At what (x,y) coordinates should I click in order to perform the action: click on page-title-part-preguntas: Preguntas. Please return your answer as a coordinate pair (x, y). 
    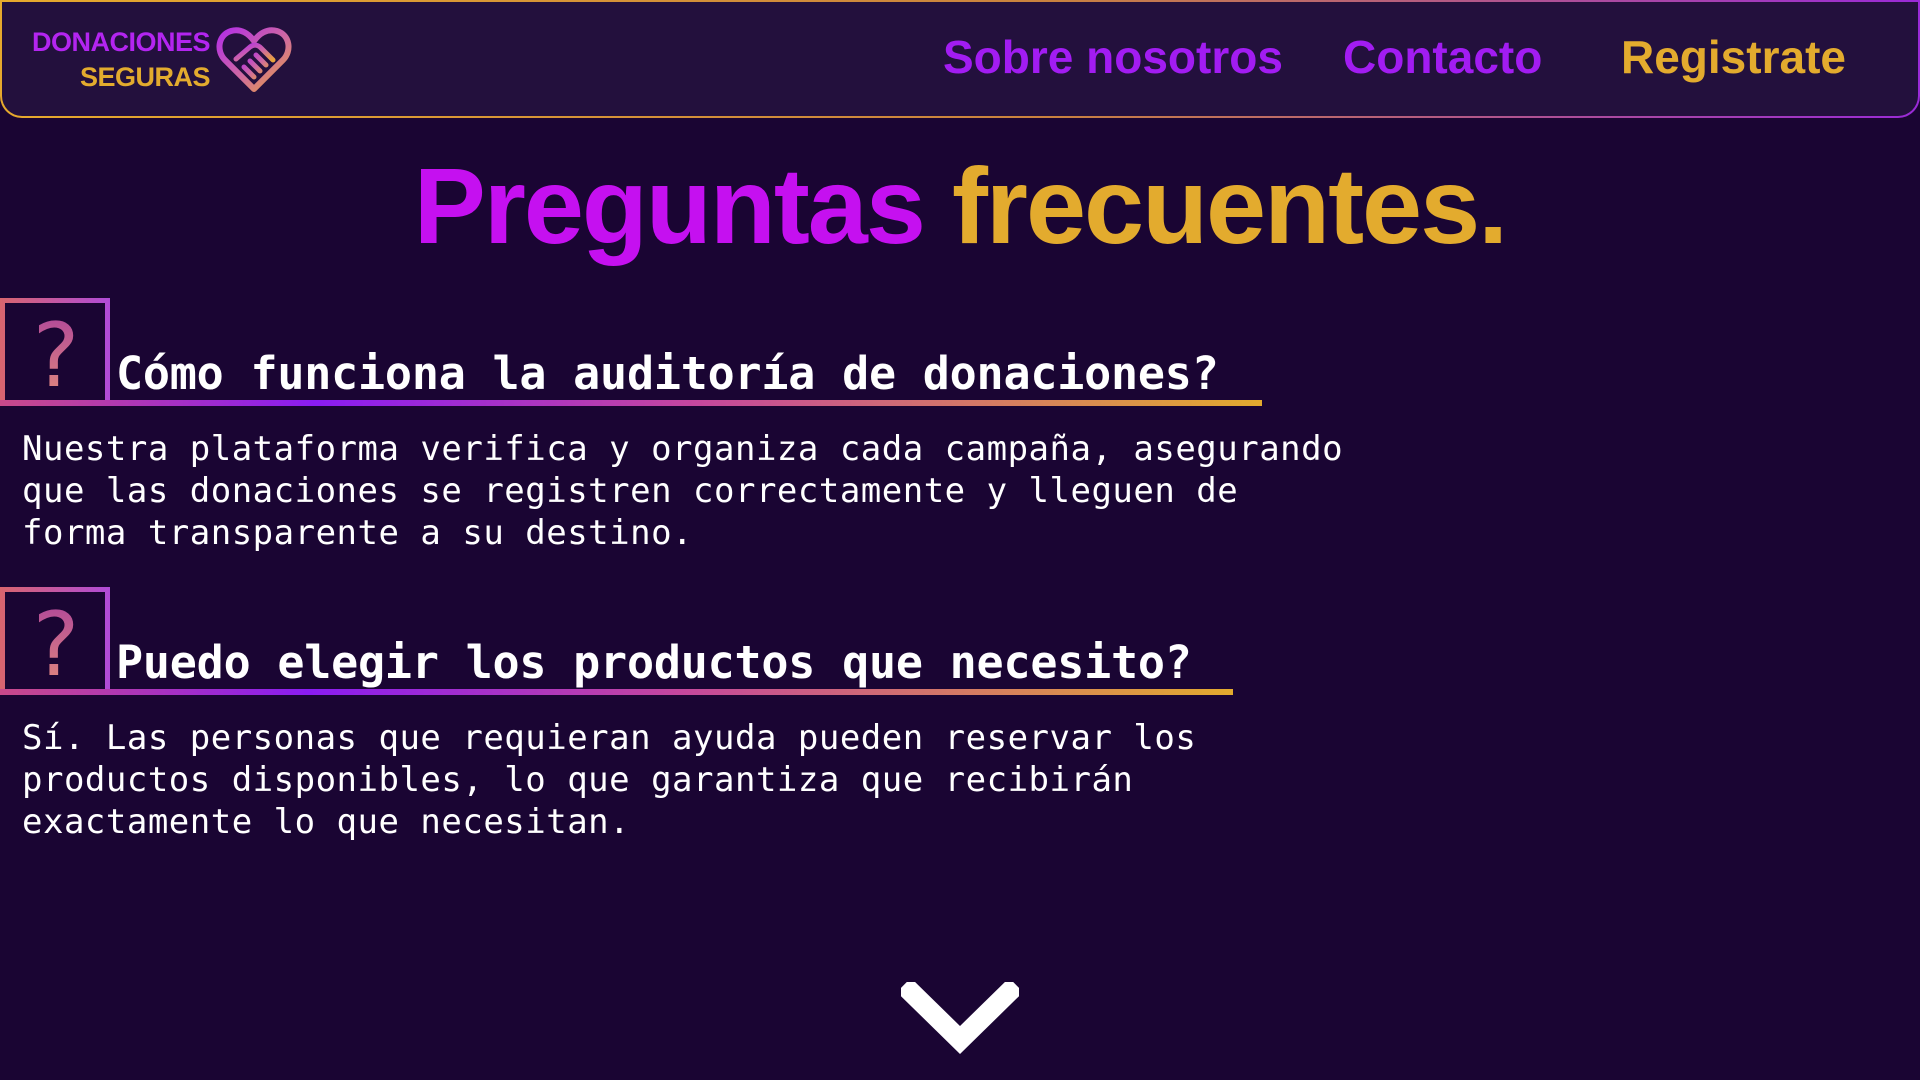
    Looking at the image, I should click on (669, 205).